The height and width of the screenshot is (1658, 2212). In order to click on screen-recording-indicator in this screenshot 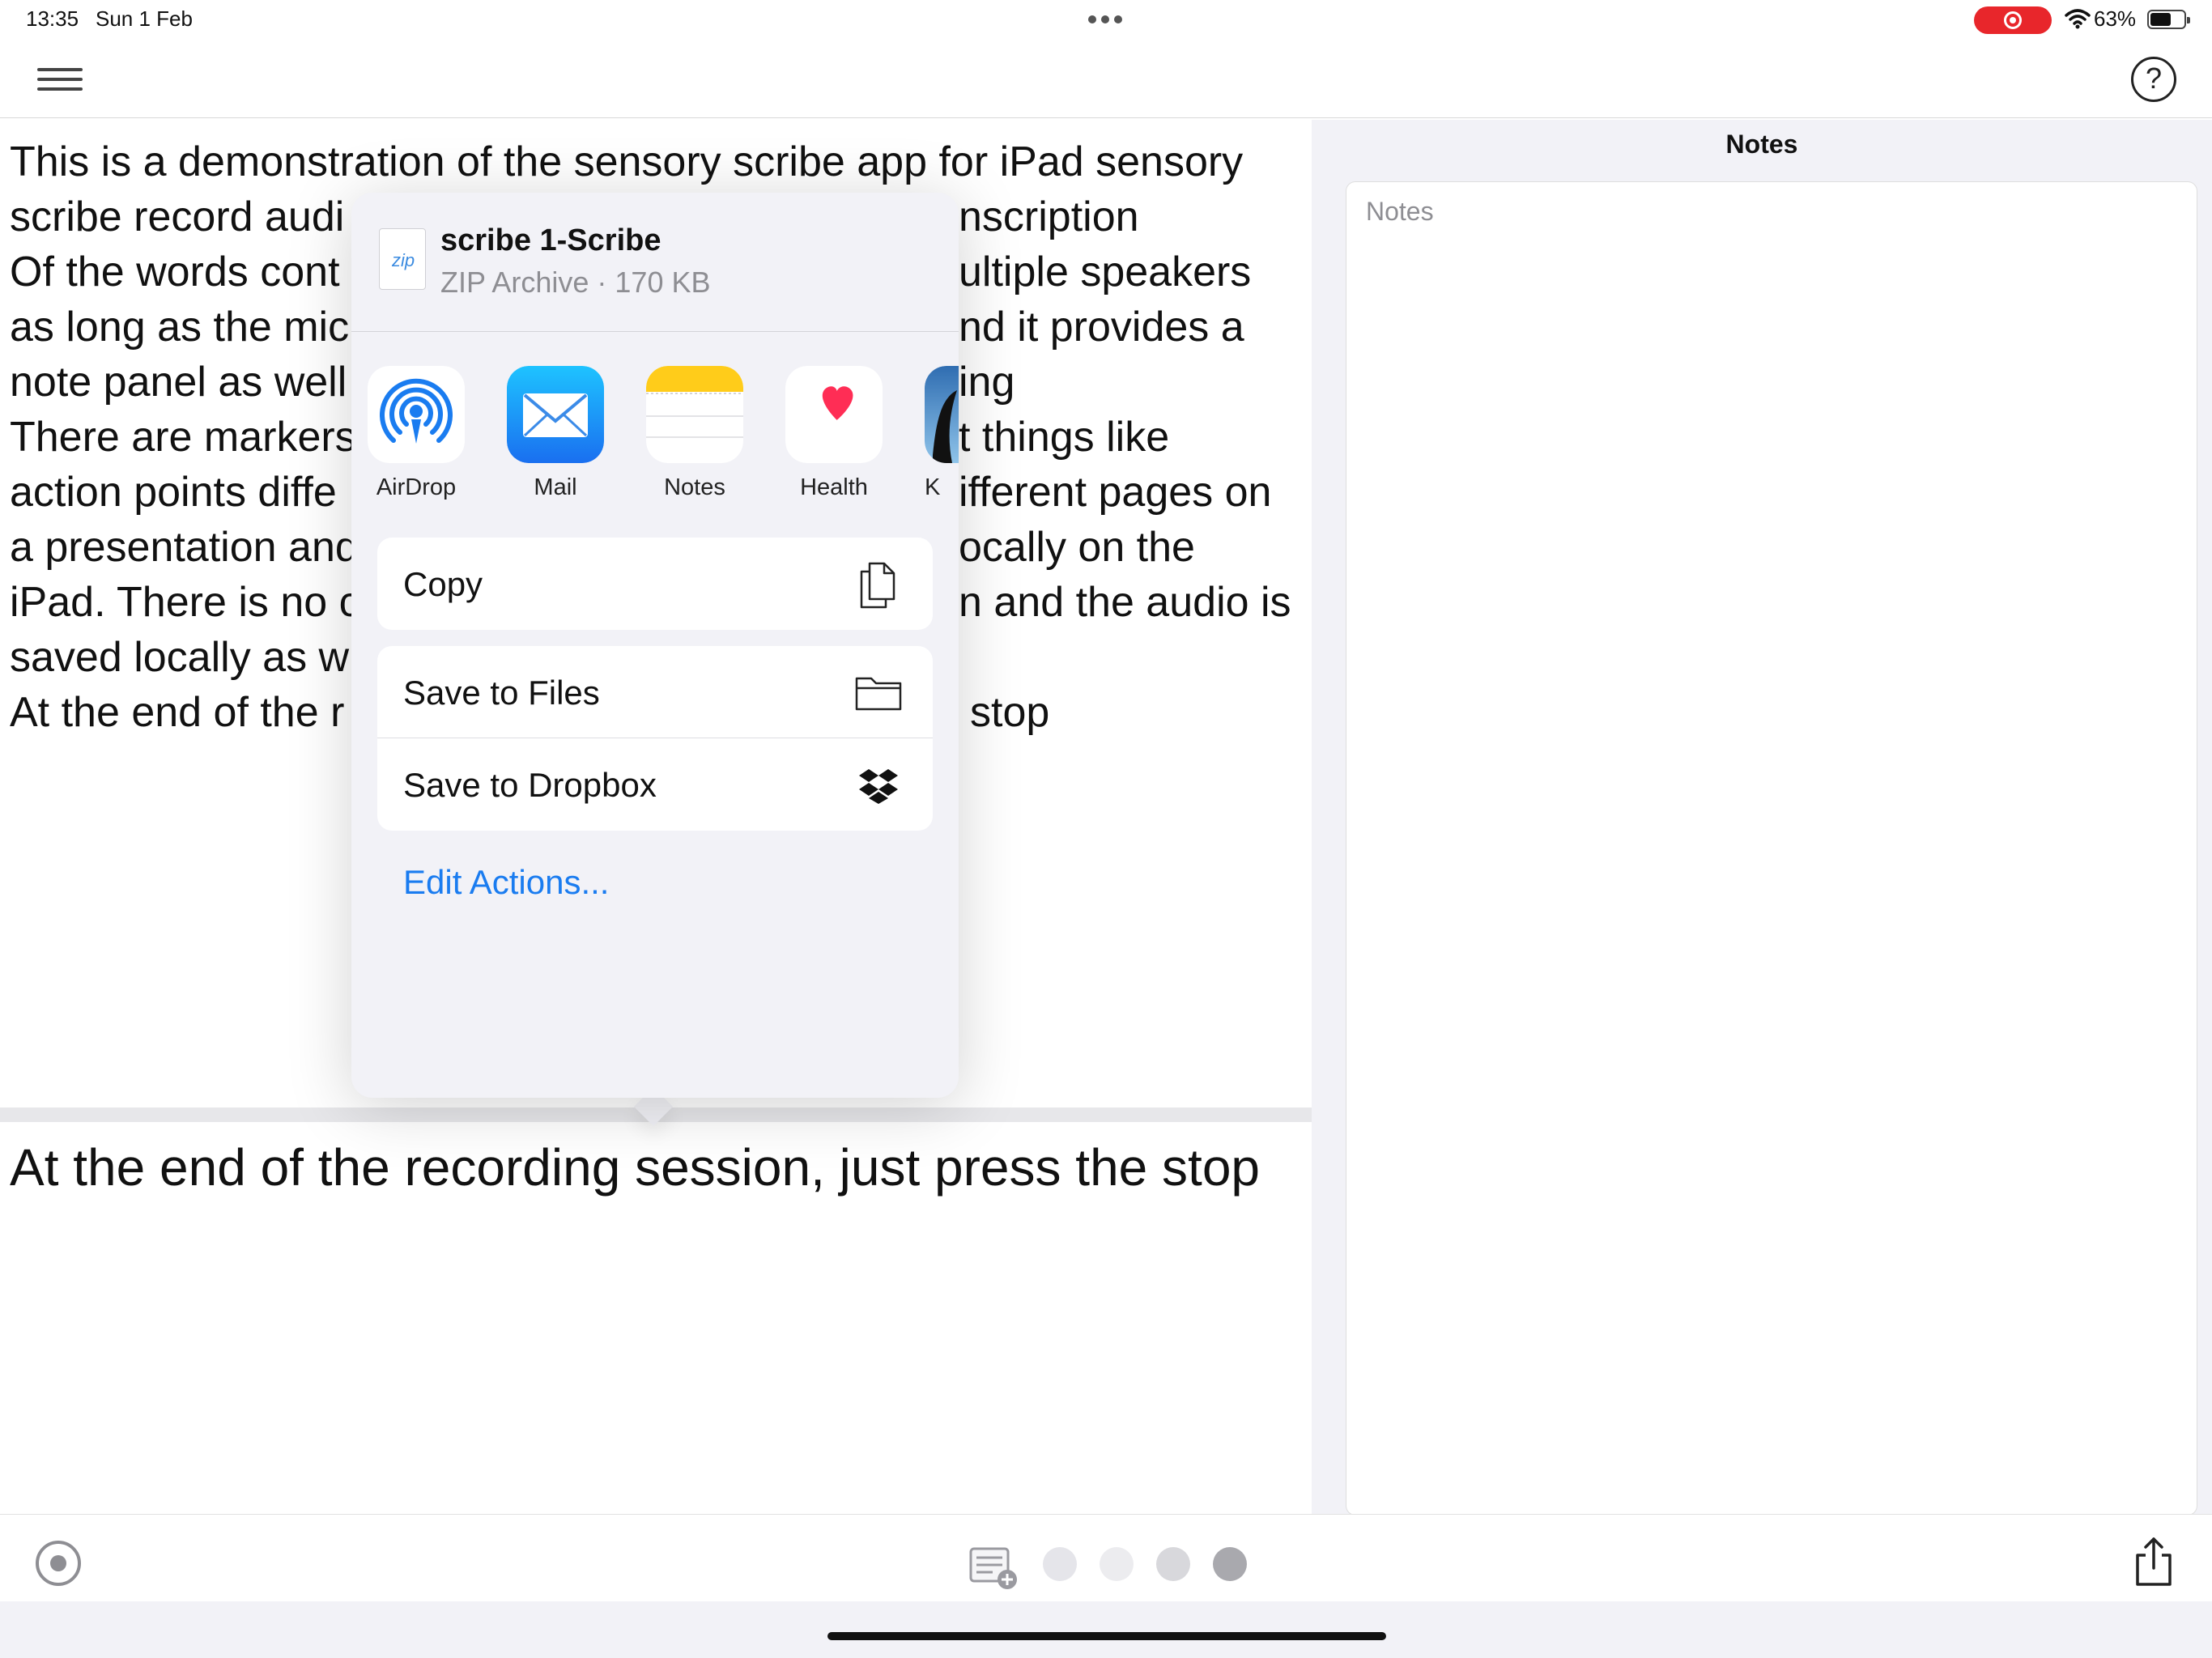, I will do `click(2013, 20)`.